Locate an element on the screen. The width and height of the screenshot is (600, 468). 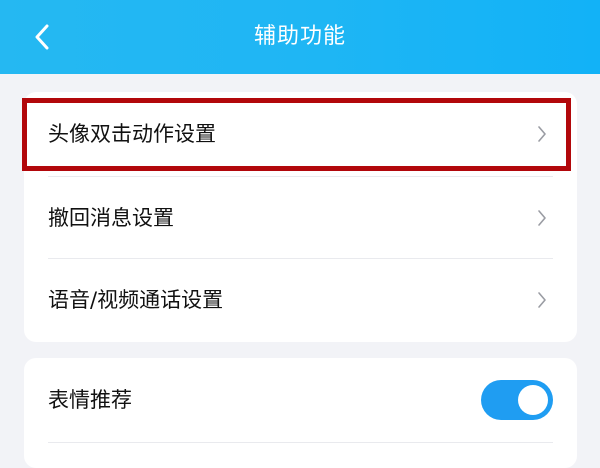
sticker-recommend-toggle is located at coordinates (517, 400).